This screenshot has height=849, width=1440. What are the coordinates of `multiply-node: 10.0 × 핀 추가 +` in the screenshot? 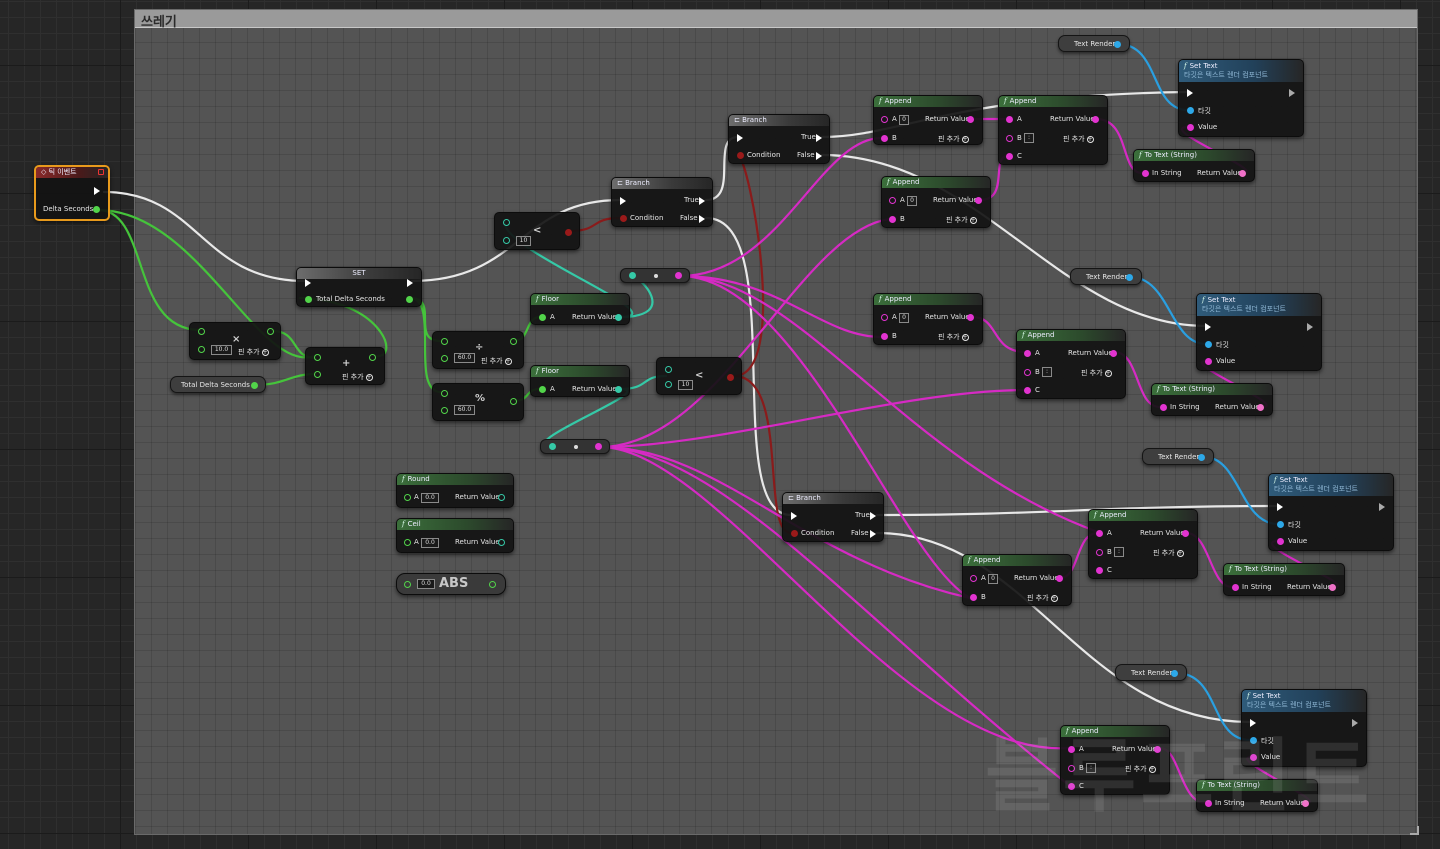 It's located at (235, 341).